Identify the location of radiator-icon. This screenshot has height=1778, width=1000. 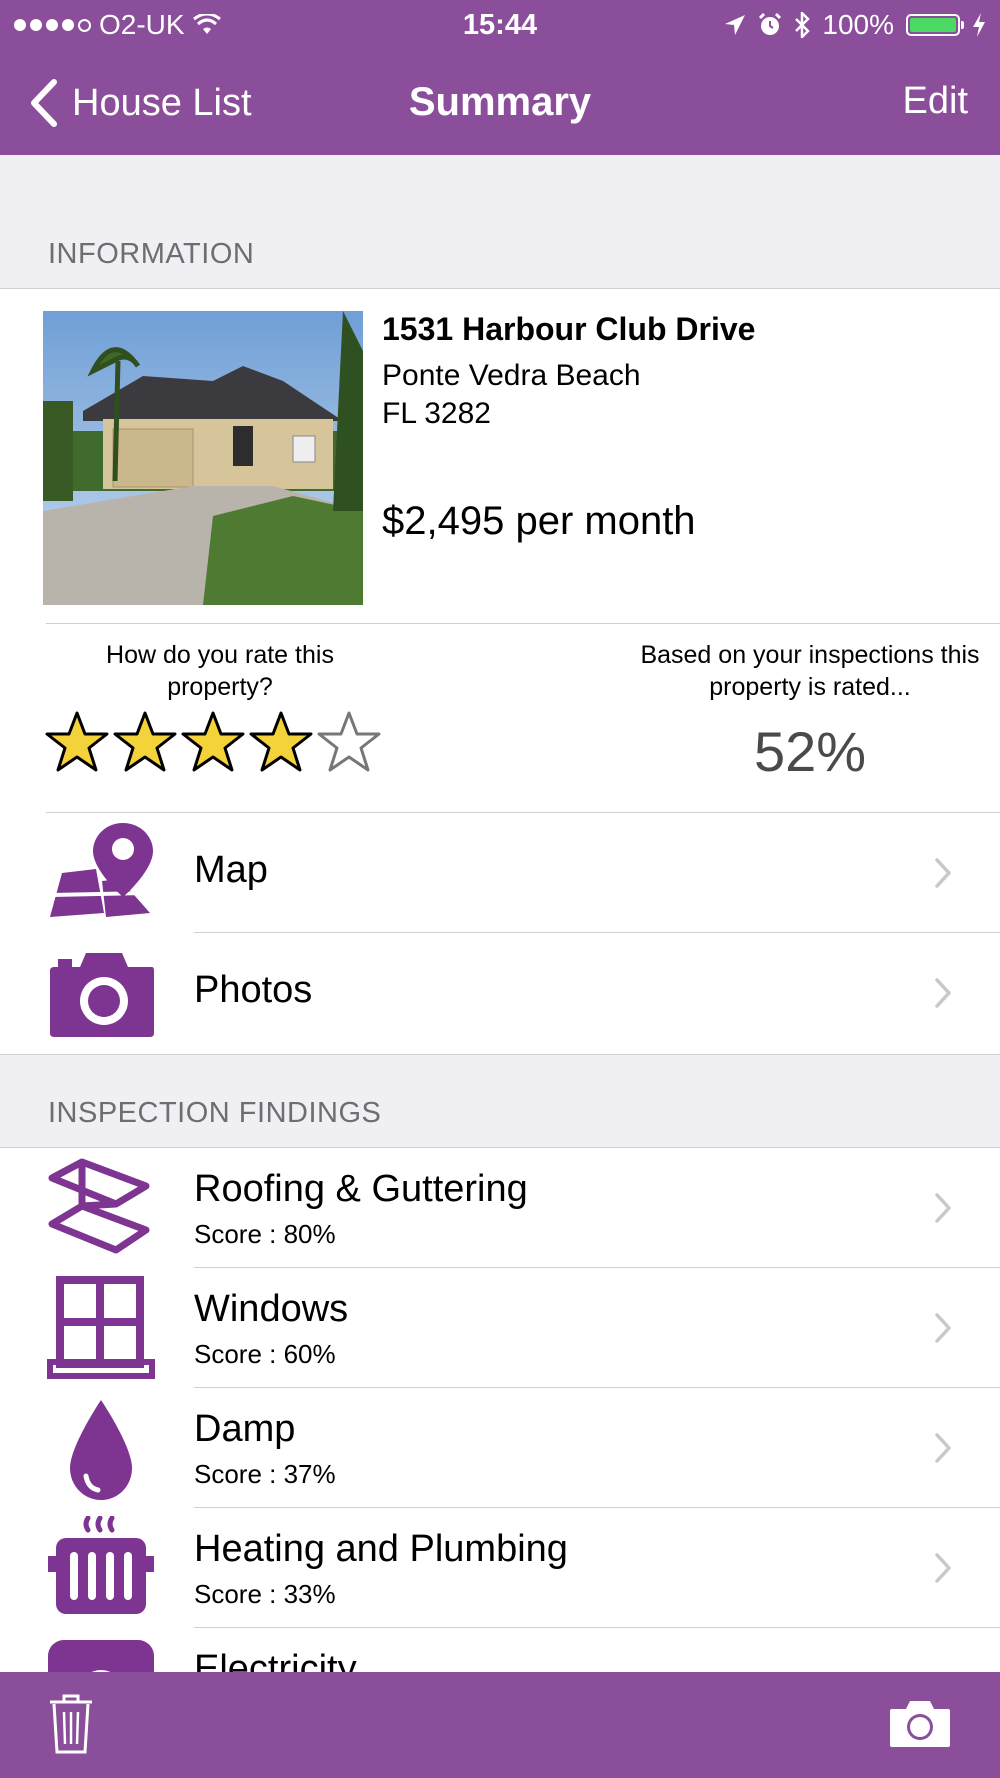
(101, 1565).